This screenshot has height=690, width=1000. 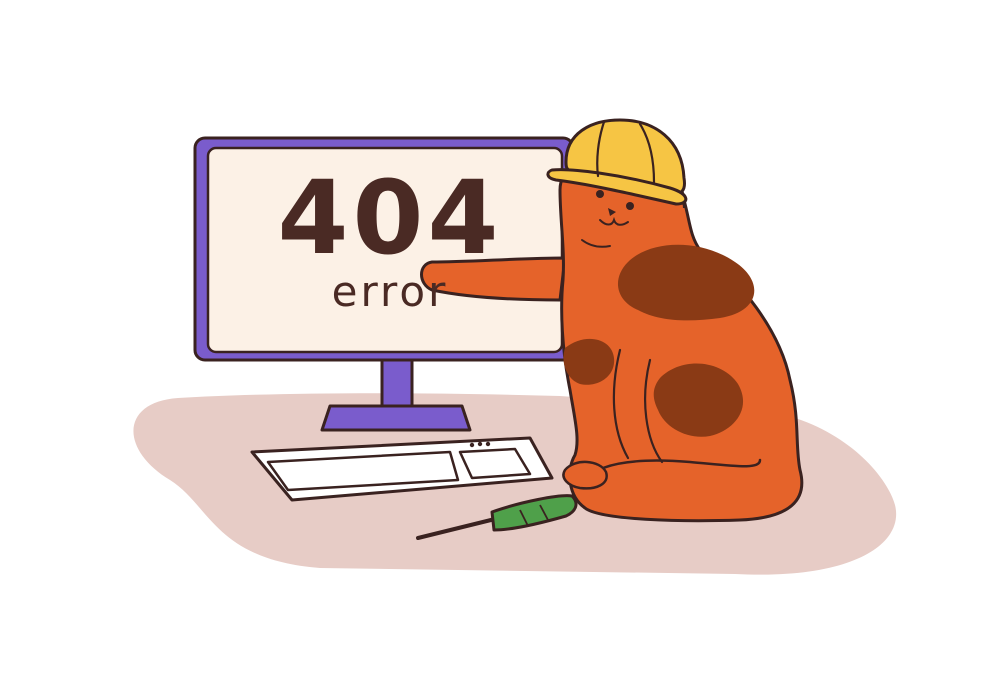 What do you see at coordinates (390, 291) in the screenshot?
I see `error-word: error` at bounding box center [390, 291].